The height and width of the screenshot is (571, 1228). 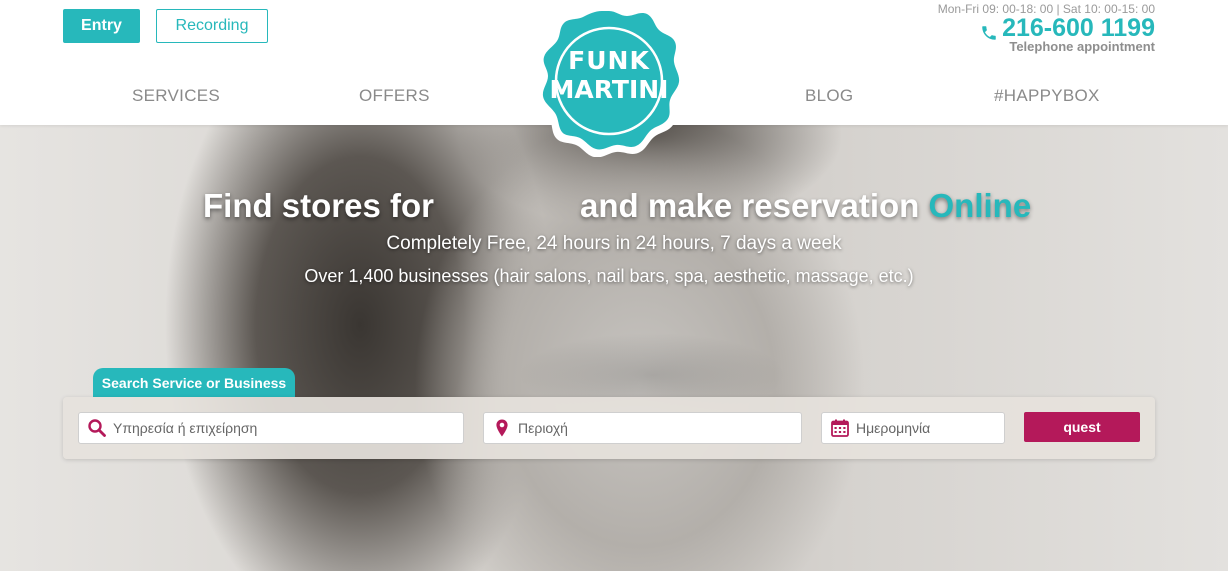 I want to click on nav-offers: OFFERS, so click(x=394, y=96).